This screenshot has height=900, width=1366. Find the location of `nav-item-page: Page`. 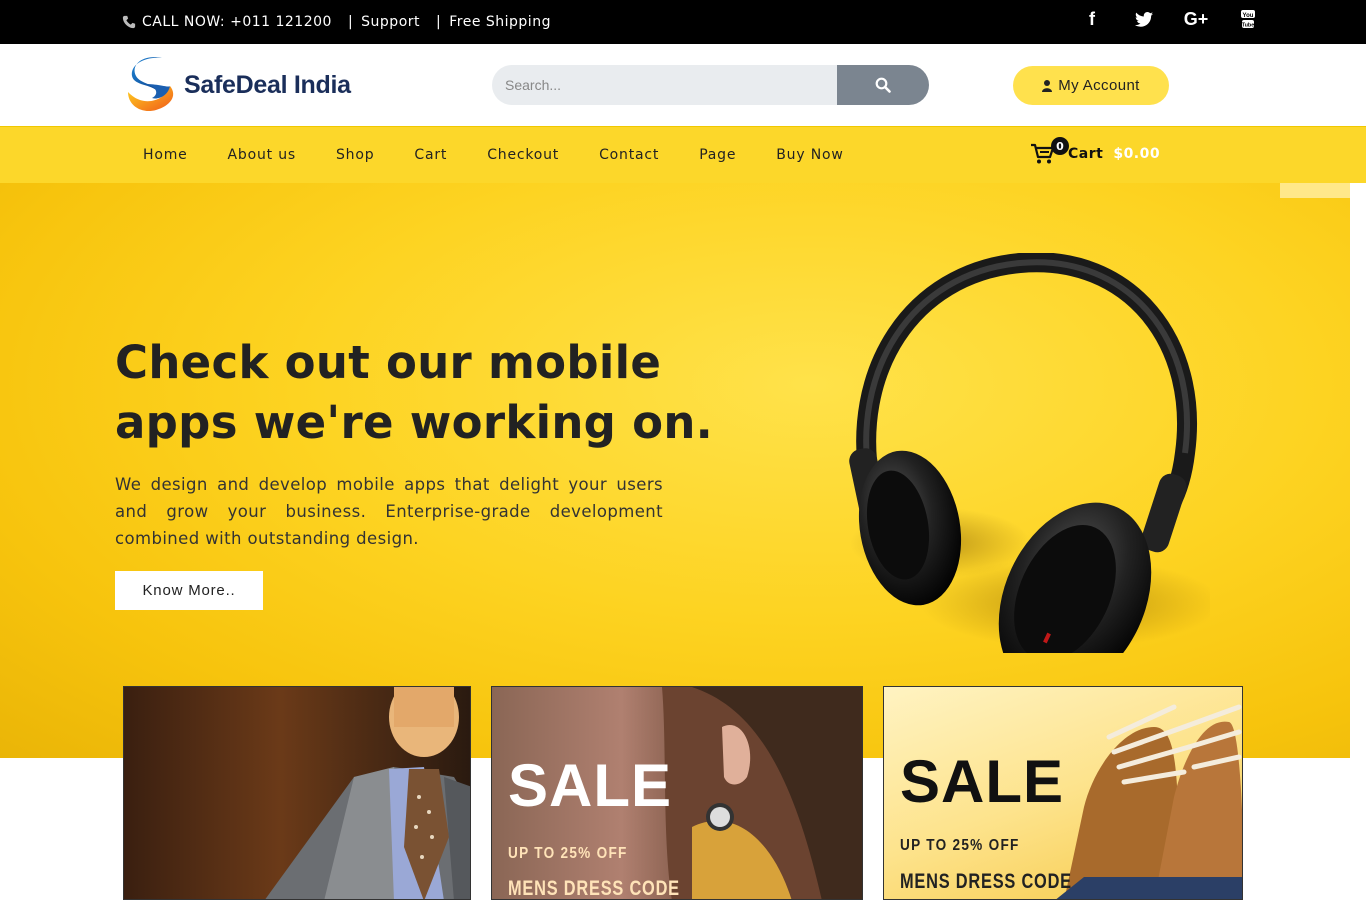

nav-item-page: Page is located at coordinates (717, 155).